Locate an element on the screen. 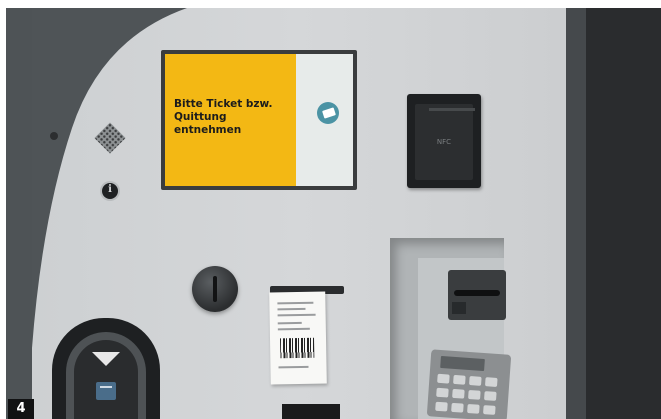 This screenshot has height=419, width=661. ticket-take-icon is located at coordinates (328, 113).